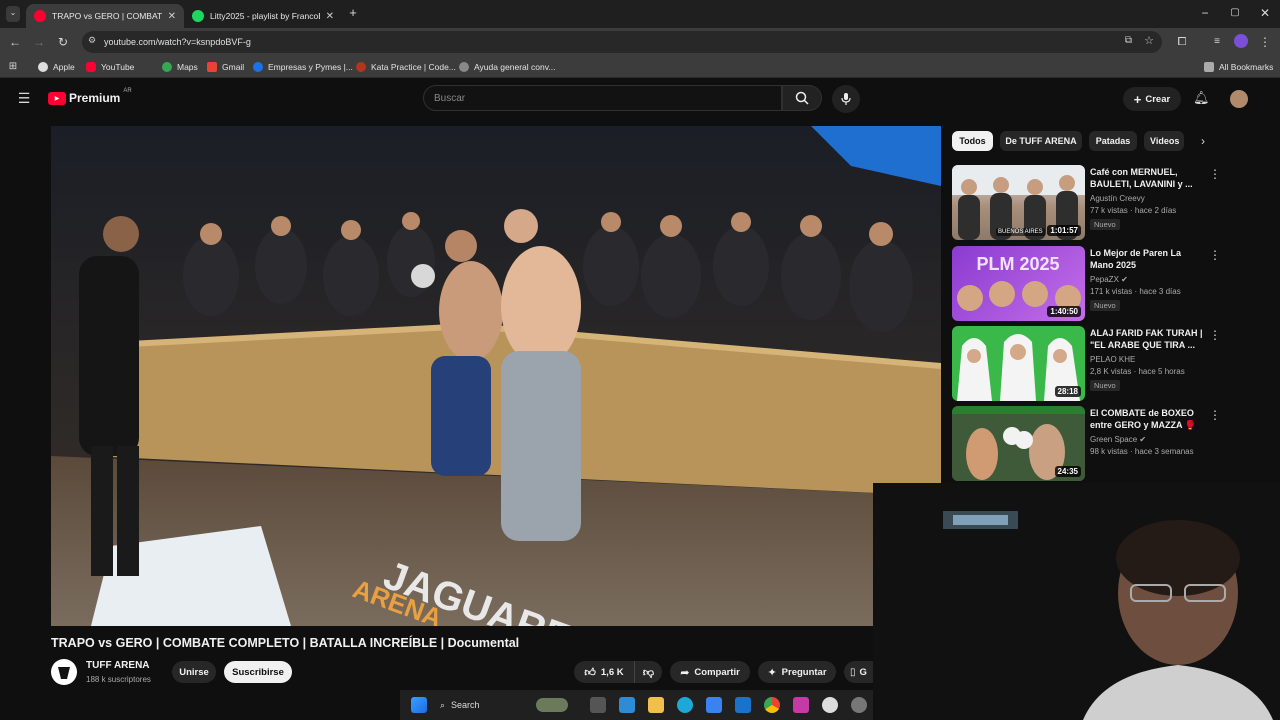  I want to click on new-tab-icon: +, so click(353, 13).